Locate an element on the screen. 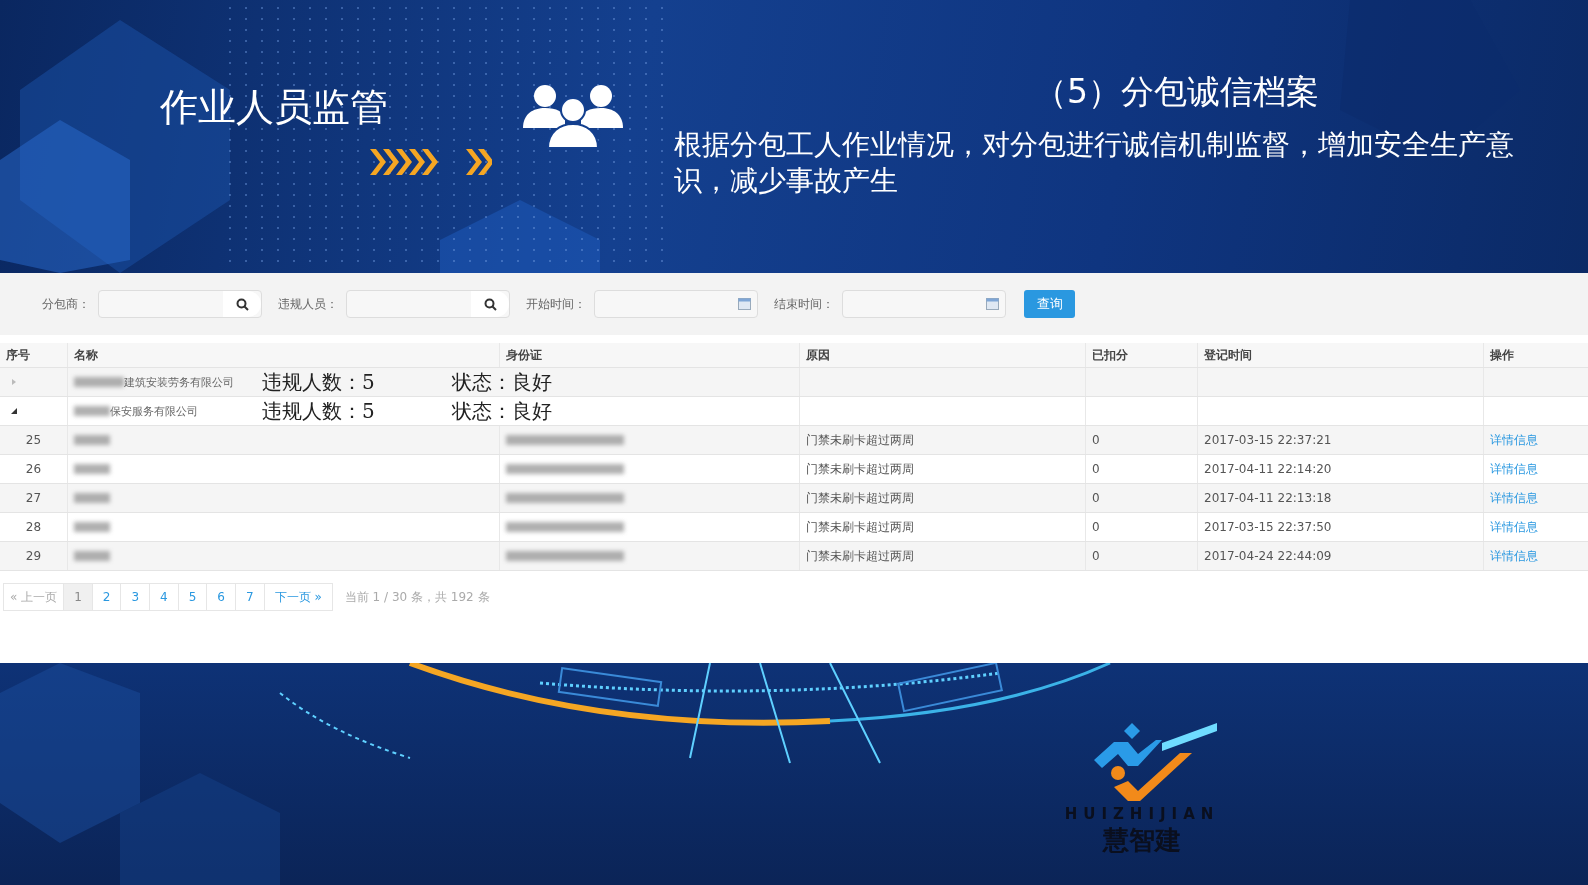 This screenshot has height=885, width=1588. column-header: 序号 is located at coordinates (18, 355).